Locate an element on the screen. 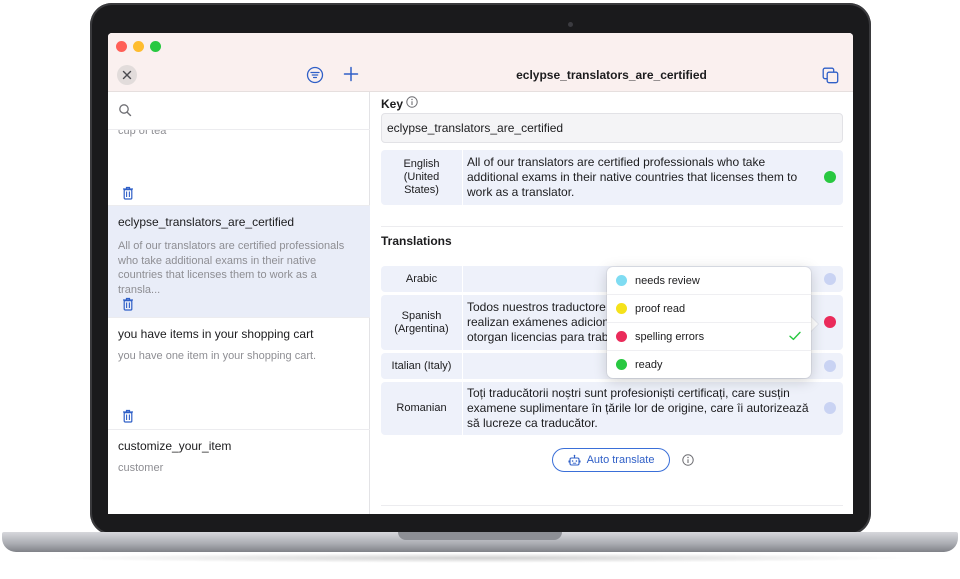 The image size is (960, 579). checkmark-icon is located at coordinates (795, 336).